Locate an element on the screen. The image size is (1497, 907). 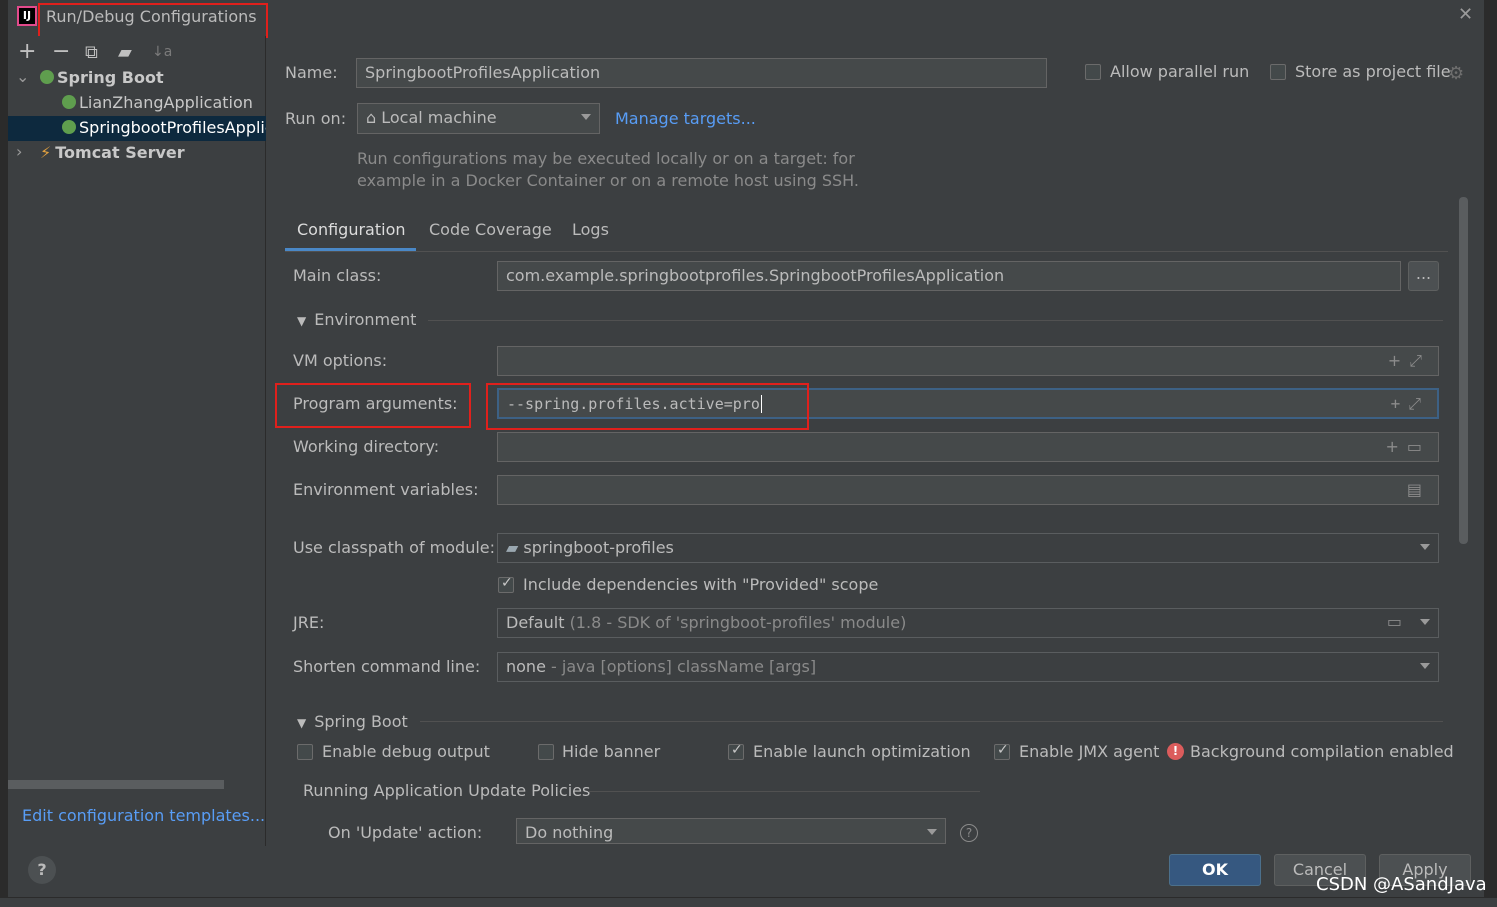
hide-banner-checkbox is located at coordinates (546, 752).